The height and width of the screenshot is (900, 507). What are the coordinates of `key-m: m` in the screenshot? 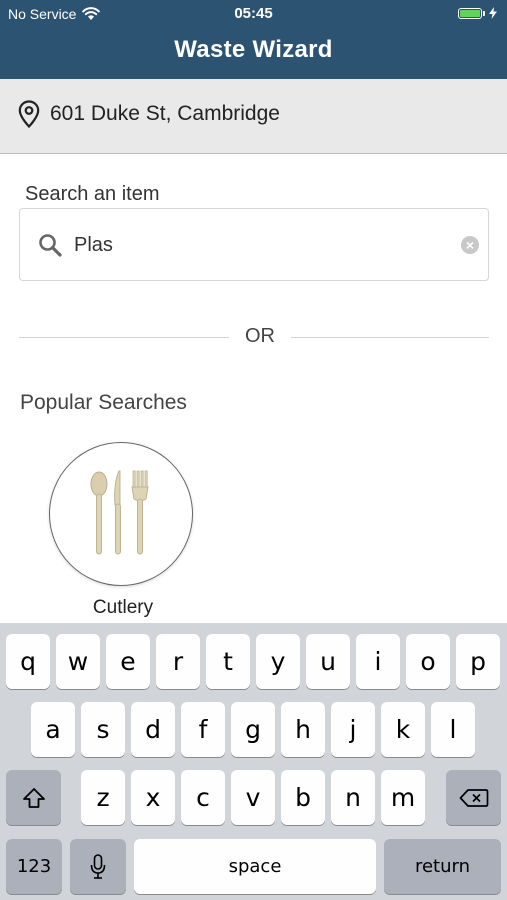 It's located at (403, 797).